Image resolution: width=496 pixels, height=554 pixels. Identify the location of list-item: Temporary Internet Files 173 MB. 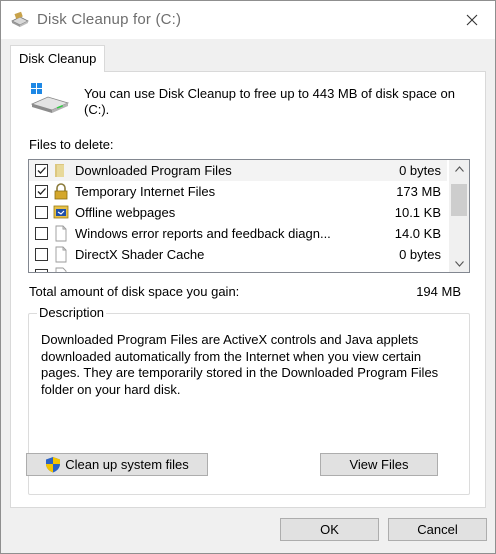
(238, 191).